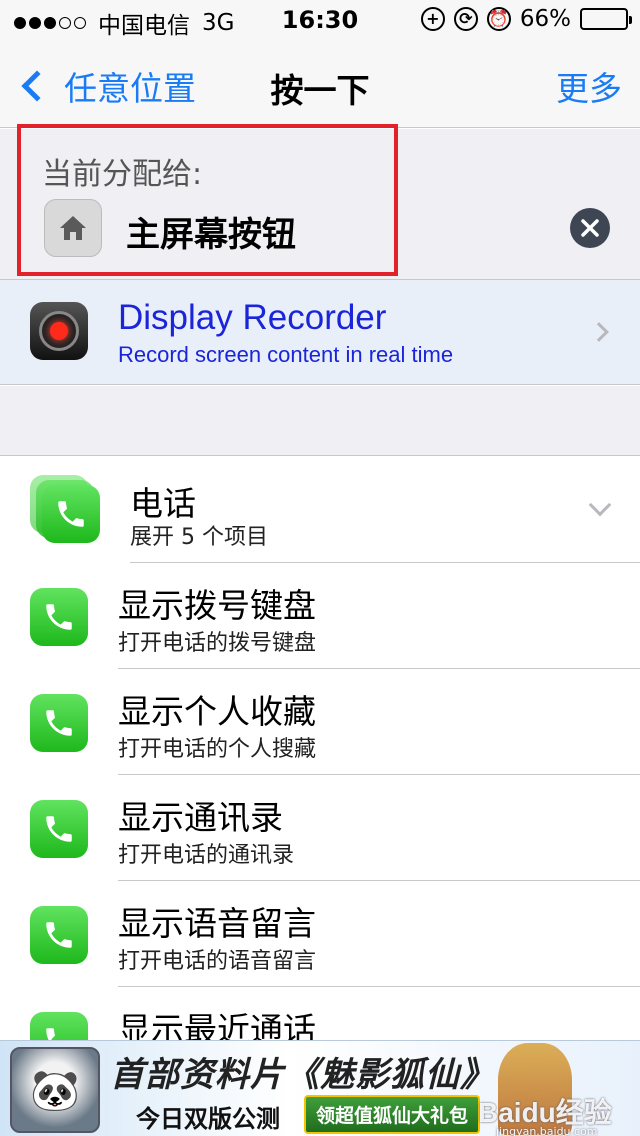 This screenshot has width=640, height=1136. I want to click on watermark-url: jingyan.baidu.com, so click(547, 1130).